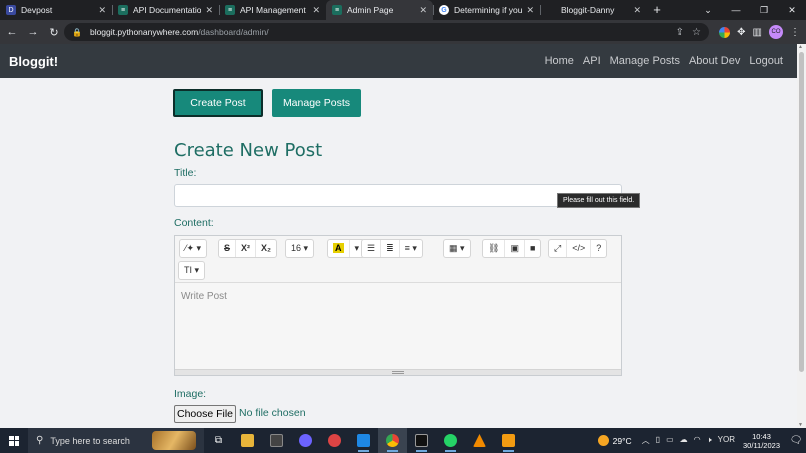 The width and height of the screenshot is (806, 453). I want to click on tab-title: Admin Page, so click(370, 10).